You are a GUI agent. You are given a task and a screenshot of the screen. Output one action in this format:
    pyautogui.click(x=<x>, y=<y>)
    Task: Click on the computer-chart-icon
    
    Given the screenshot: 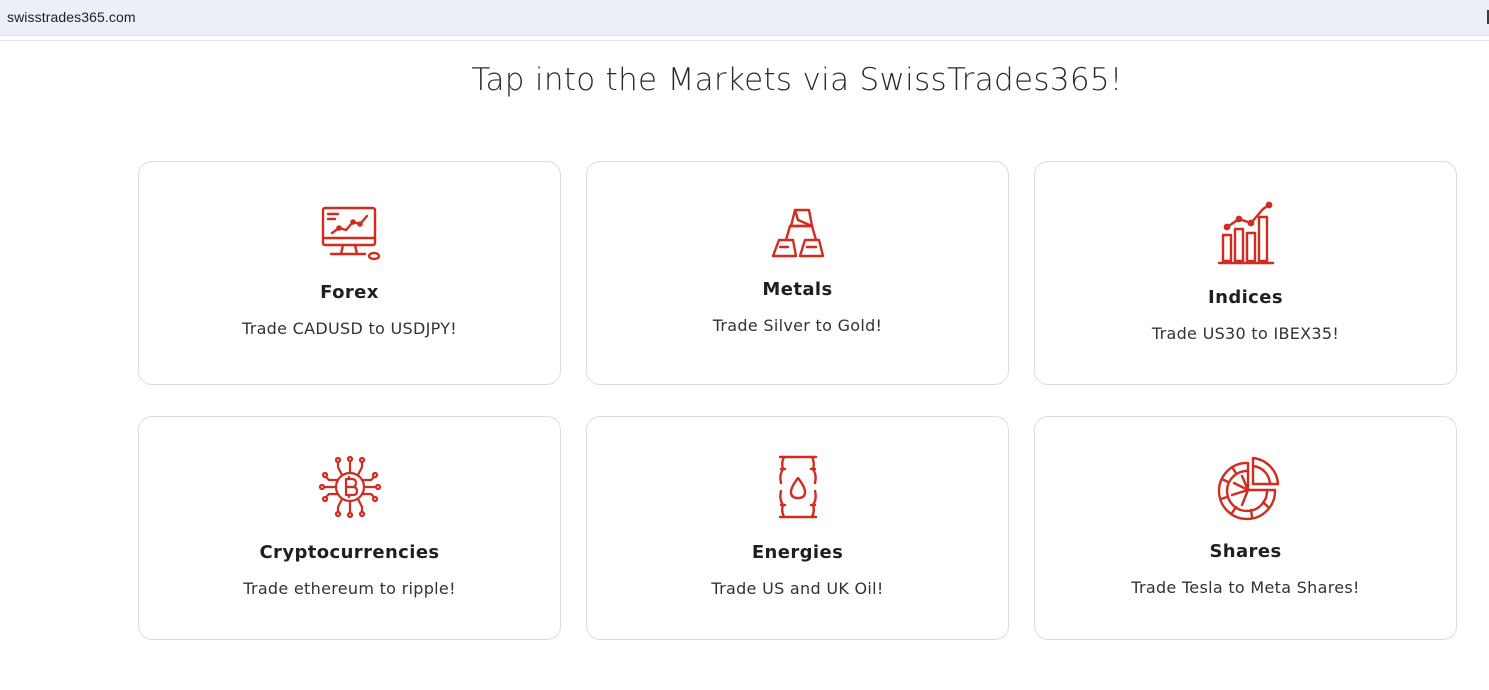 What is the action you would take?
    pyautogui.click(x=350, y=236)
    